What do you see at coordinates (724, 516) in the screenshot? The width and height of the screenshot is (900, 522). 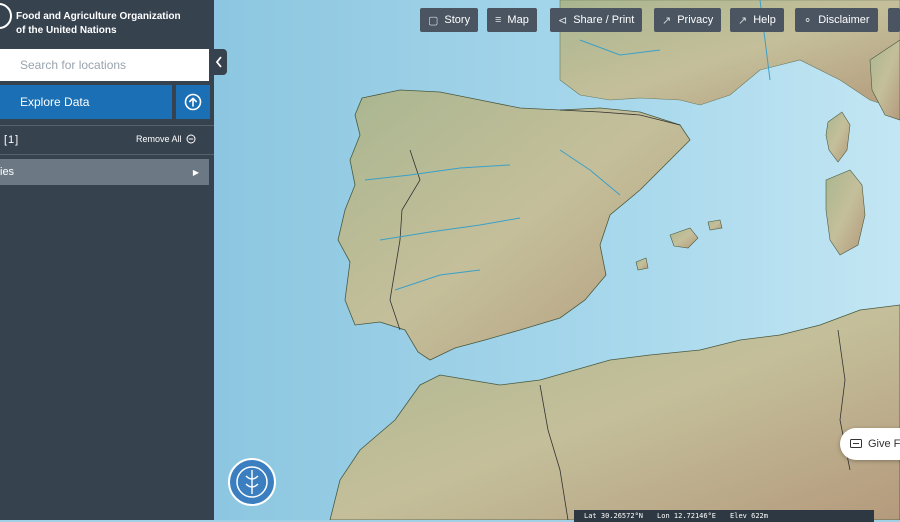 I see `coordinates-readout: Lat 30.26572°N Lon 12.72146°E Elev 622m` at bounding box center [724, 516].